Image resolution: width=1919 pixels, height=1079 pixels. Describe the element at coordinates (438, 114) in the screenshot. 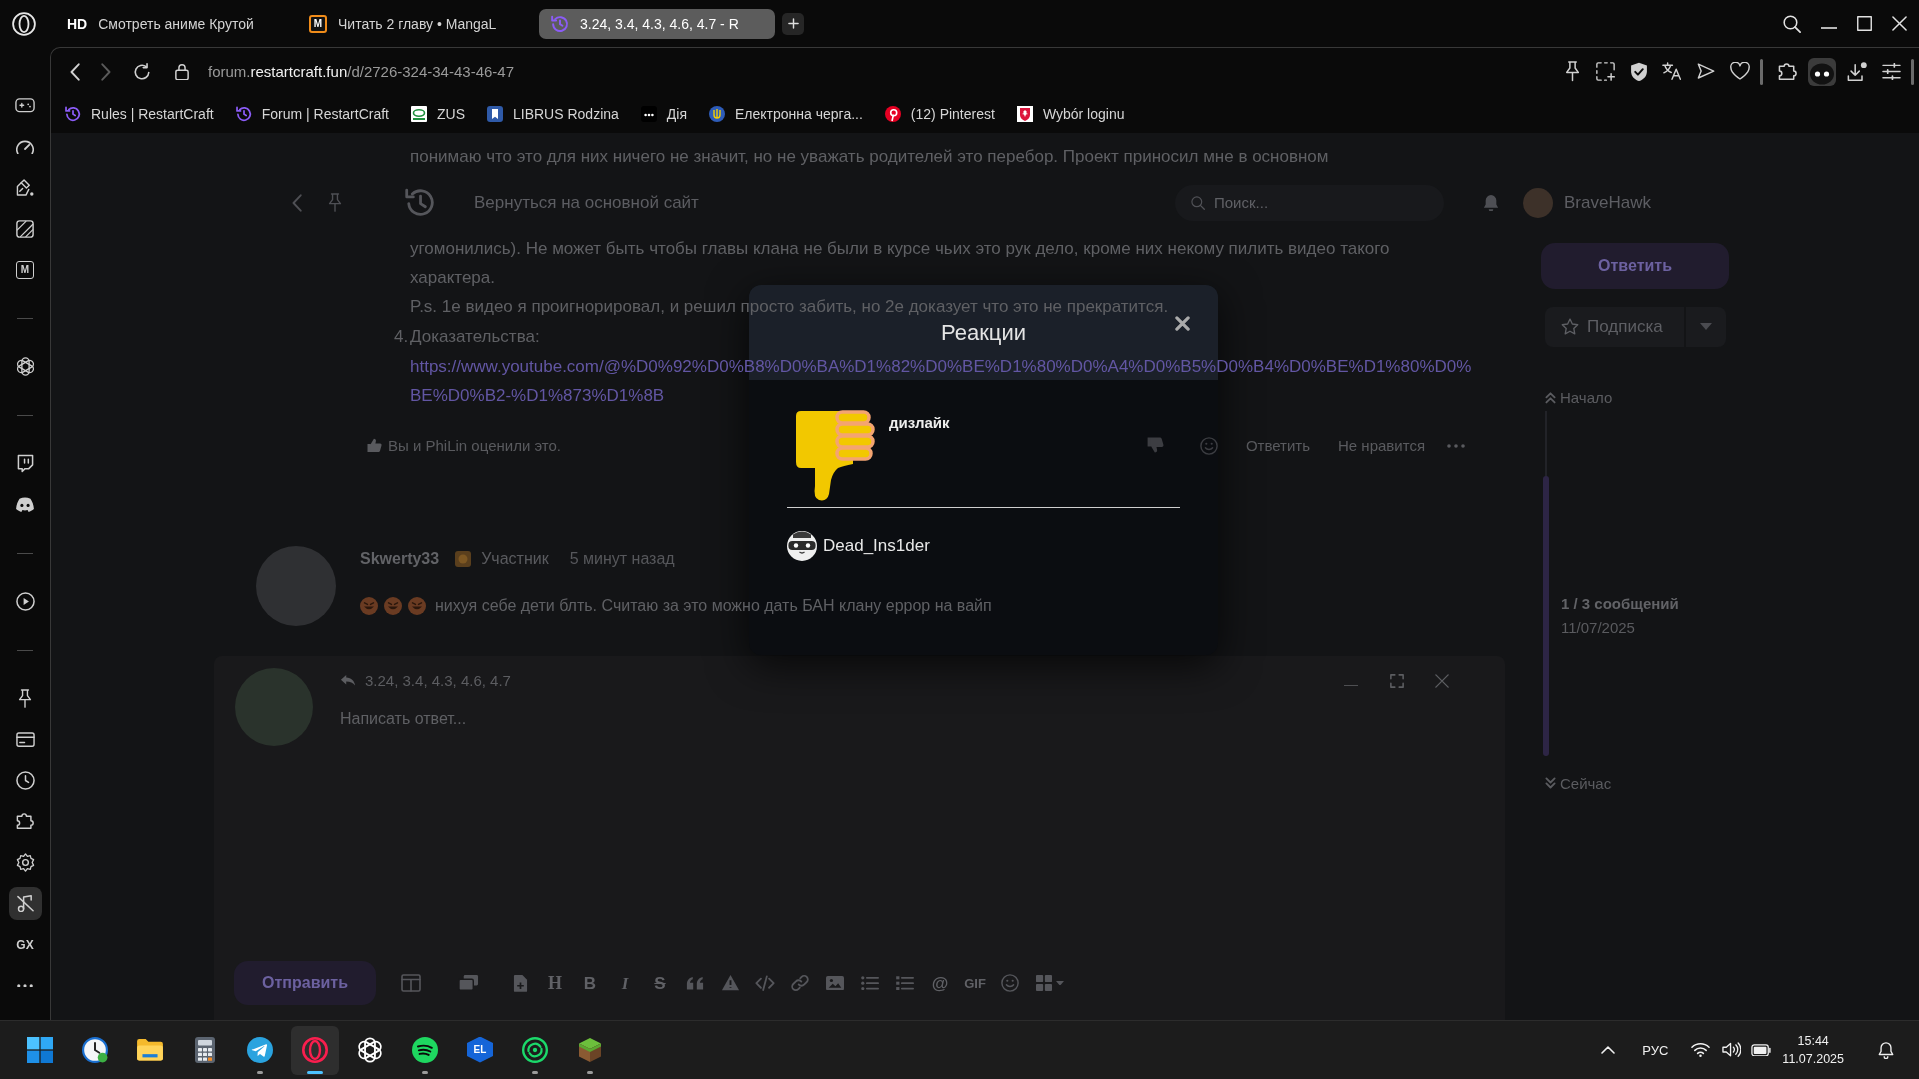

I see `bookmark-link: ZUS` at that location.